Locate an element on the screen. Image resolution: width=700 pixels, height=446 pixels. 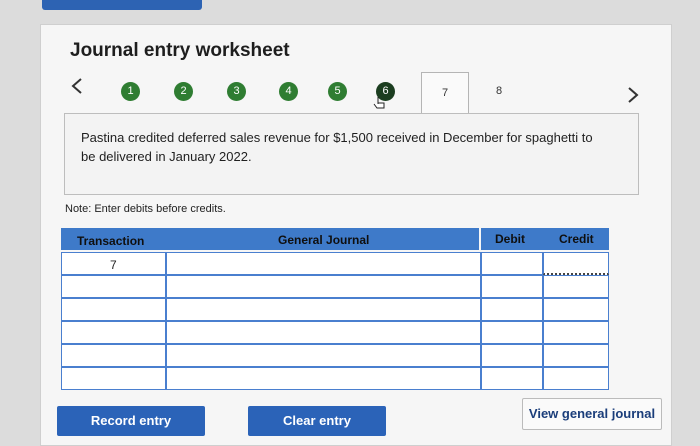
header-credit: Credit is located at coordinates (576, 239).